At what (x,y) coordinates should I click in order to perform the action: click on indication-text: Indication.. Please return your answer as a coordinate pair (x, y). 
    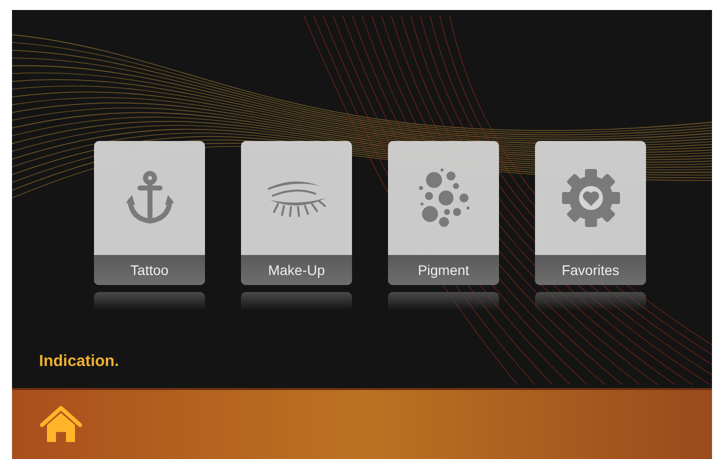
    Looking at the image, I should click on (79, 362).